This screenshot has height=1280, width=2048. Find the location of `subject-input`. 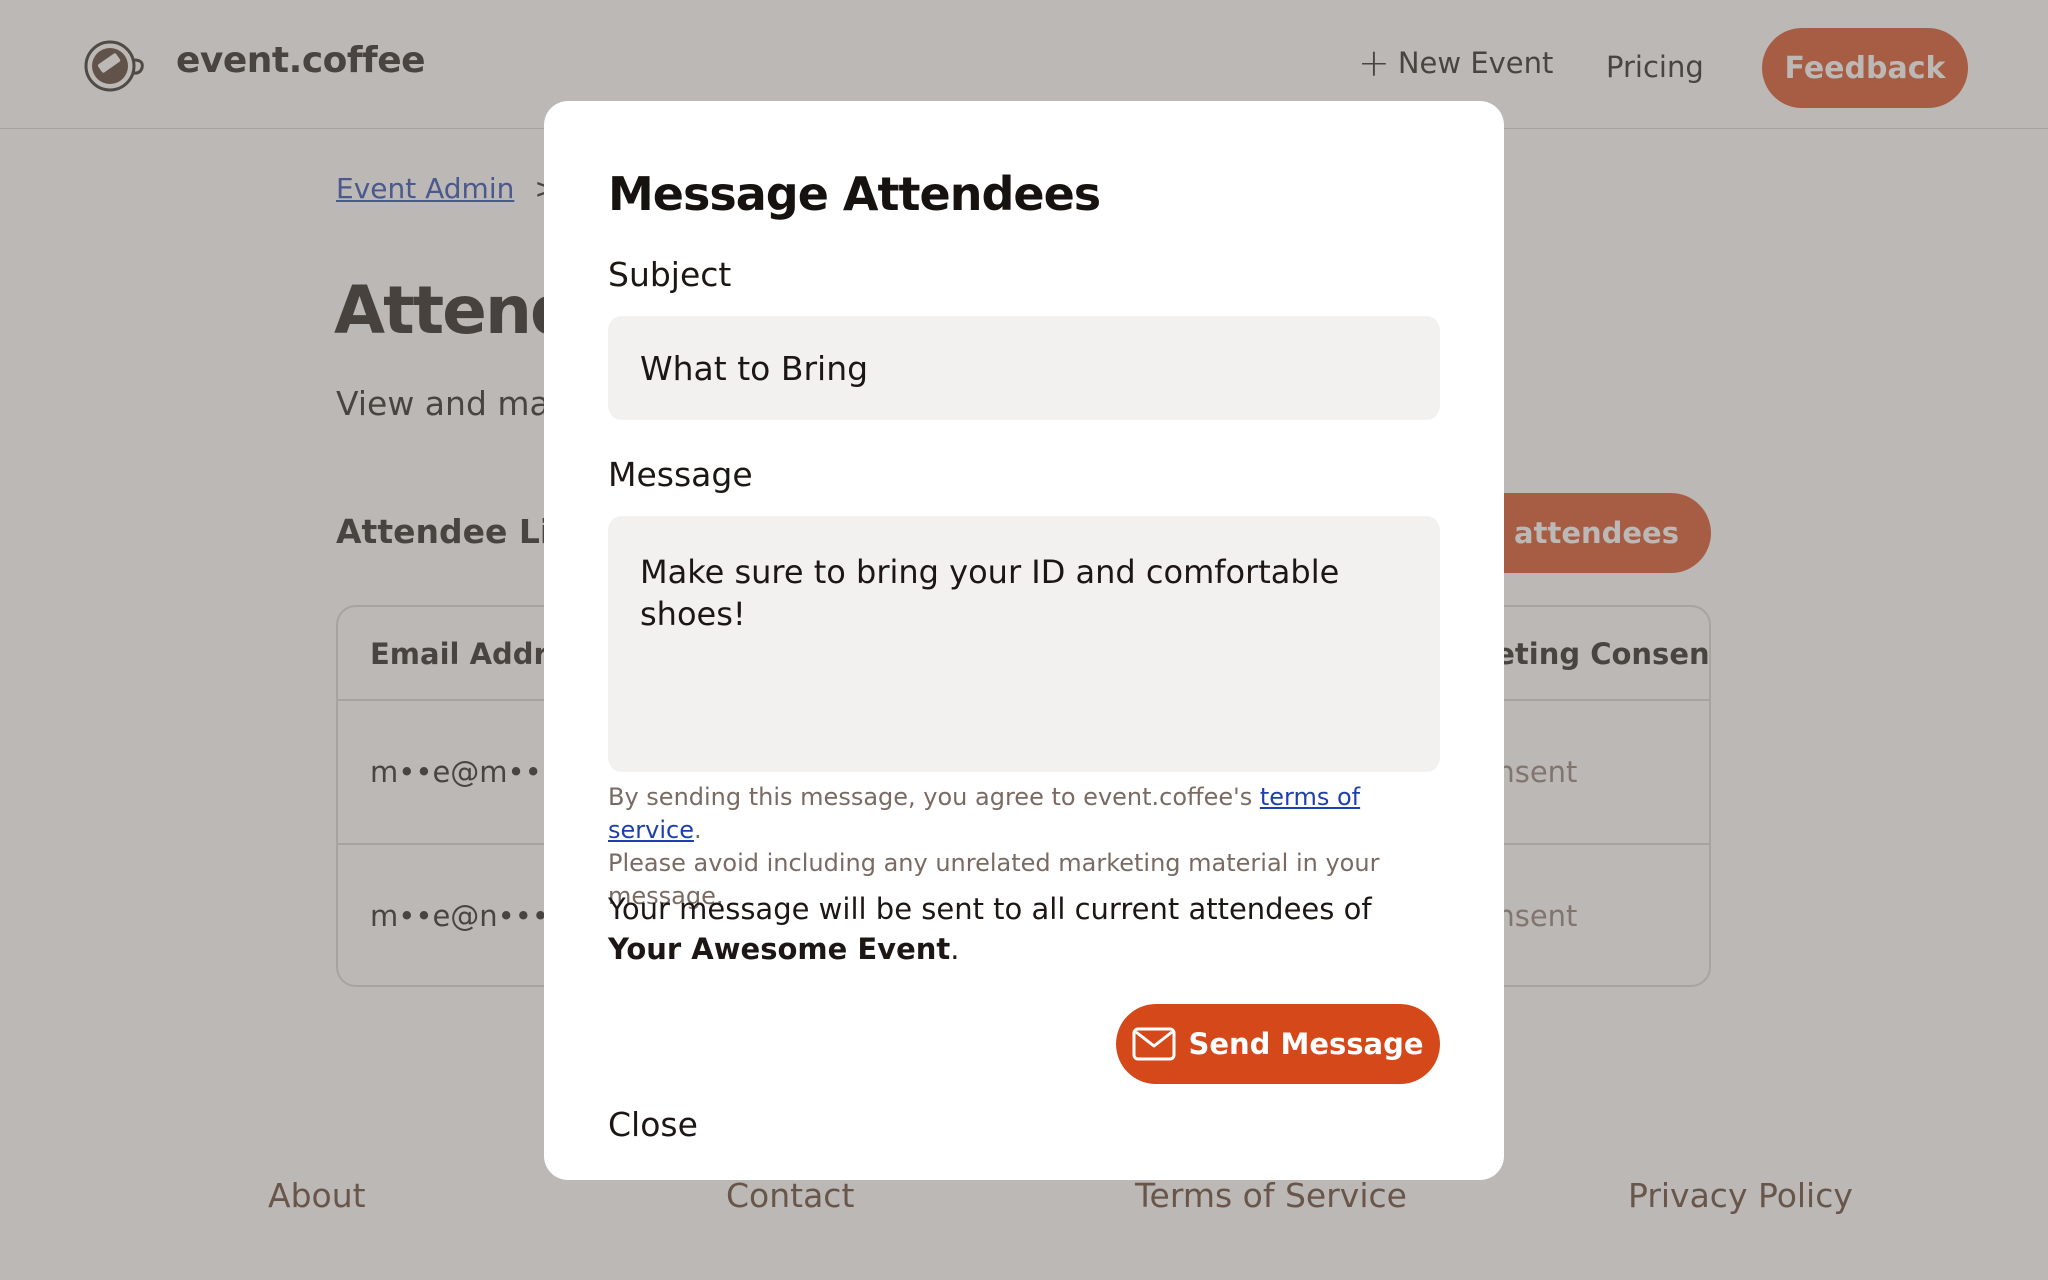

subject-input is located at coordinates (1024, 368).